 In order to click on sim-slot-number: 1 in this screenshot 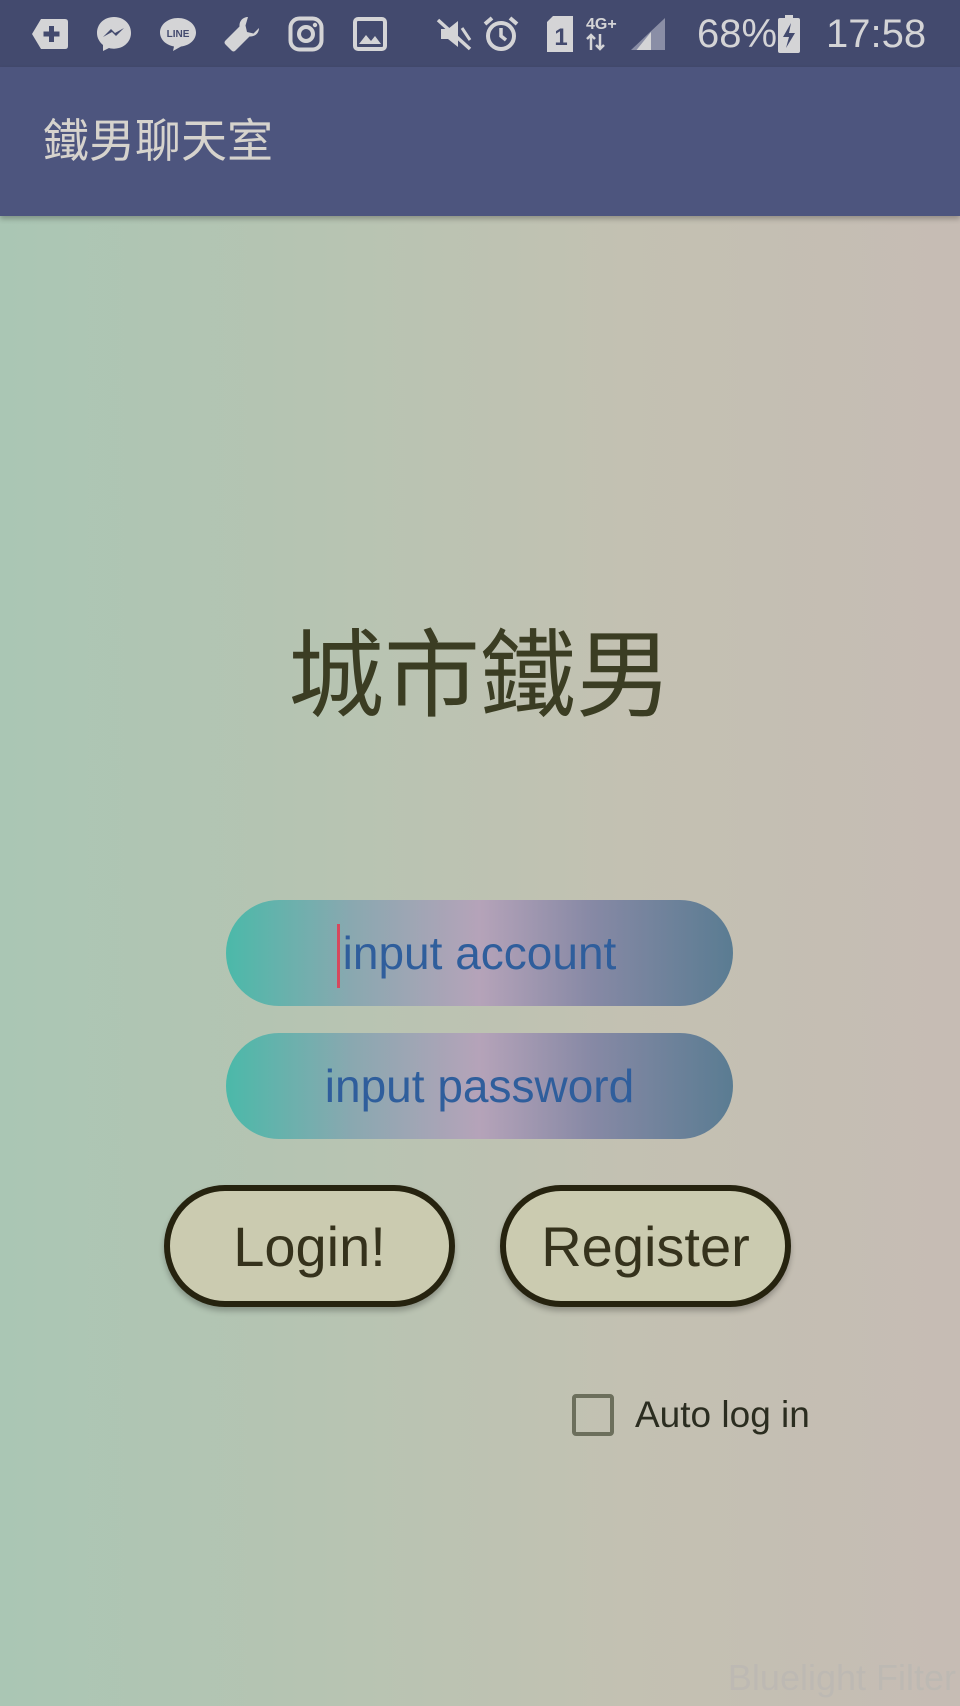, I will do `click(560, 37)`.